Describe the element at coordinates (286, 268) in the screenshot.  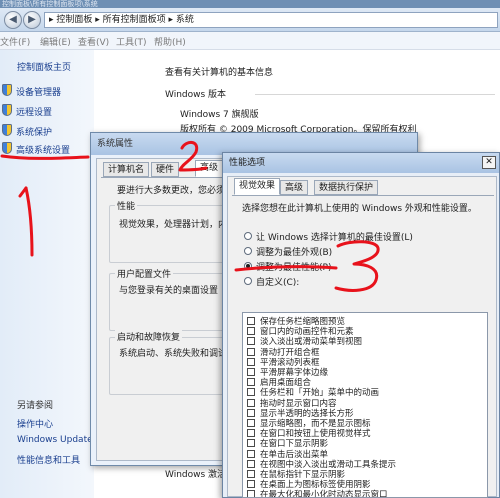
I see `underline-best-performance` at that location.